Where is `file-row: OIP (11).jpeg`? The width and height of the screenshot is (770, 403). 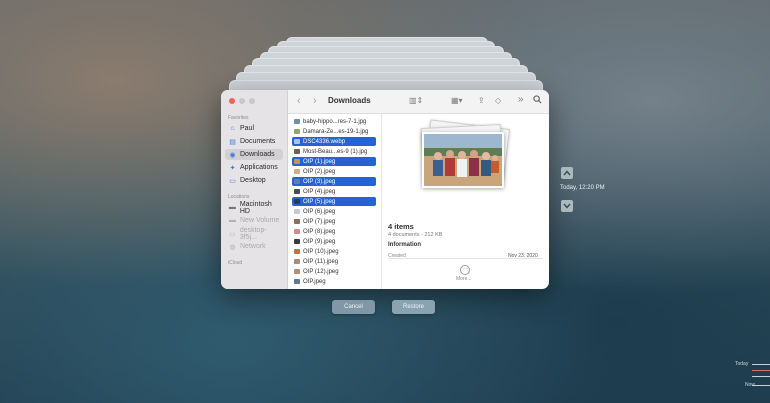 file-row: OIP (11).jpeg is located at coordinates (334, 261).